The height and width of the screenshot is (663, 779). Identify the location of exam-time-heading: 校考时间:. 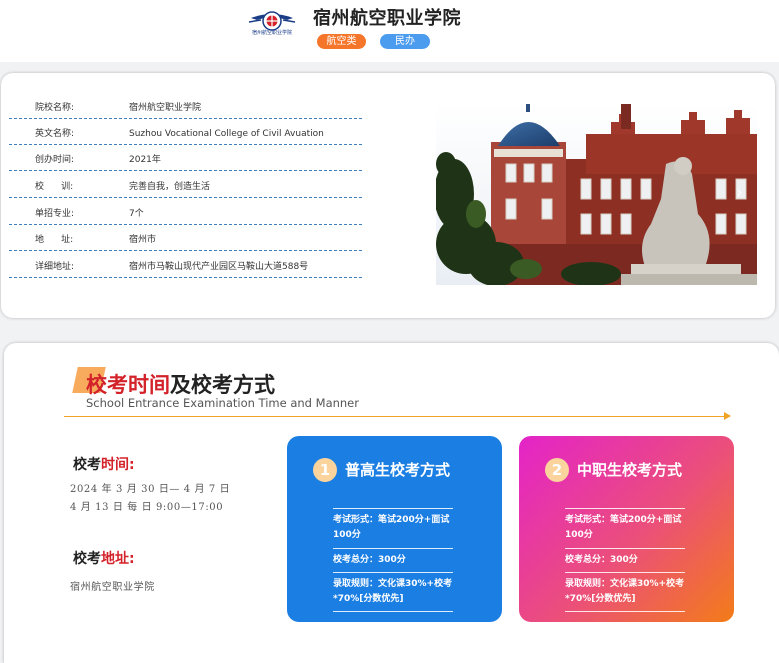
(104, 464).